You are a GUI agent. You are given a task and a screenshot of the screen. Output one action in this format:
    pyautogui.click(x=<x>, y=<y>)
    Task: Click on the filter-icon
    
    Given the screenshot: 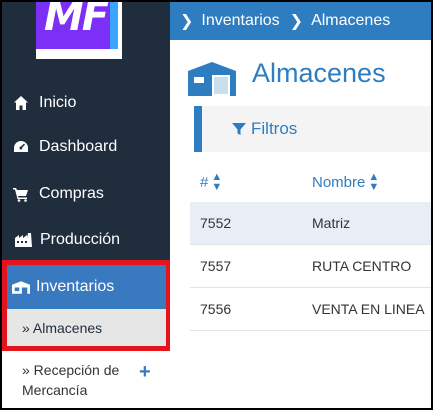 What is the action you would take?
    pyautogui.click(x=239, y=129)
    